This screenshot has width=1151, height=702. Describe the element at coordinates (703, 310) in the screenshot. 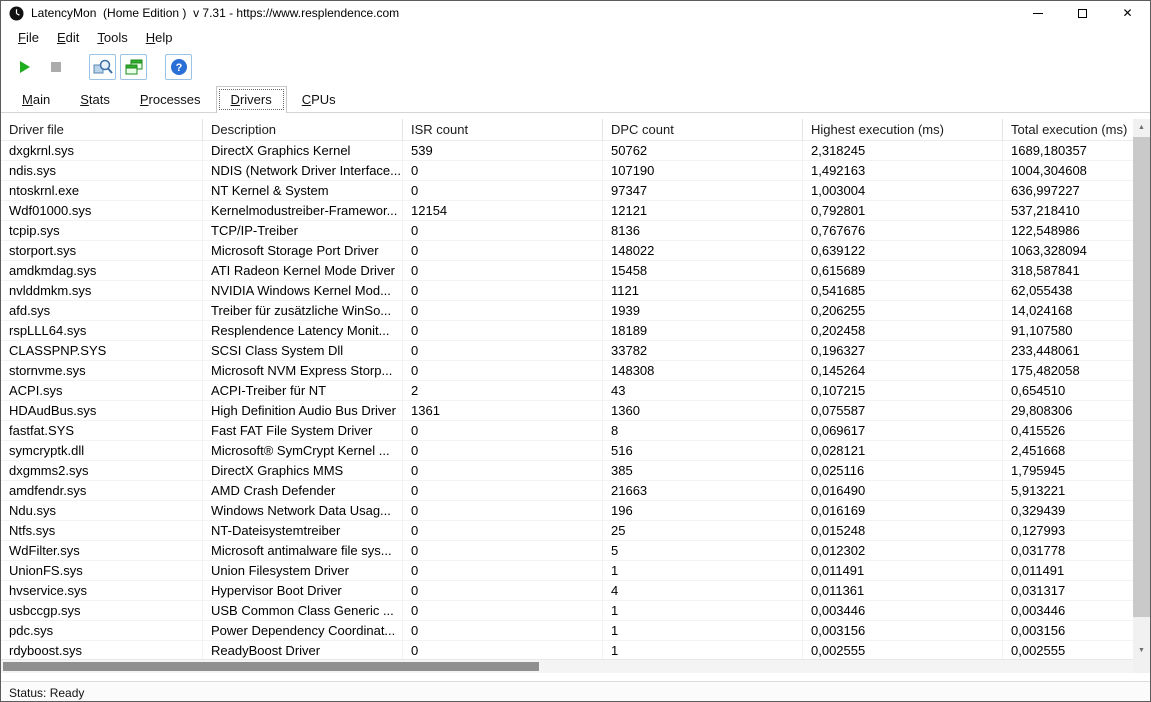

I see `cell-dpc-count: 1939` at that location.